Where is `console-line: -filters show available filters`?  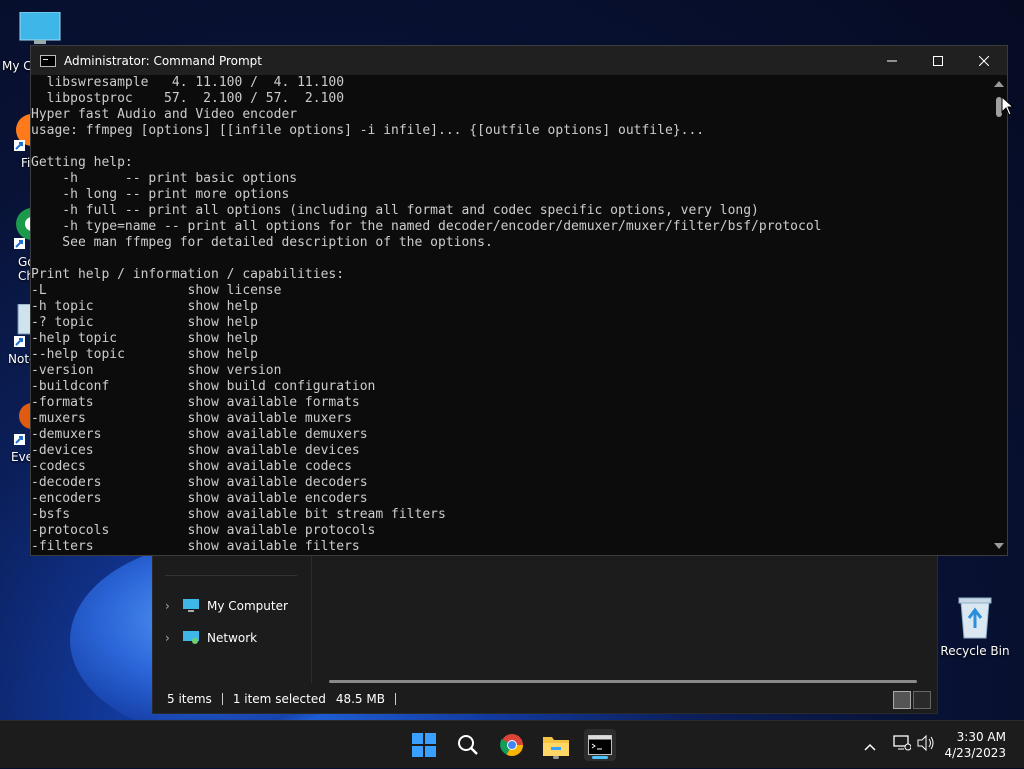 console-line: -filters show available filters is located at coordinates (195, 546).